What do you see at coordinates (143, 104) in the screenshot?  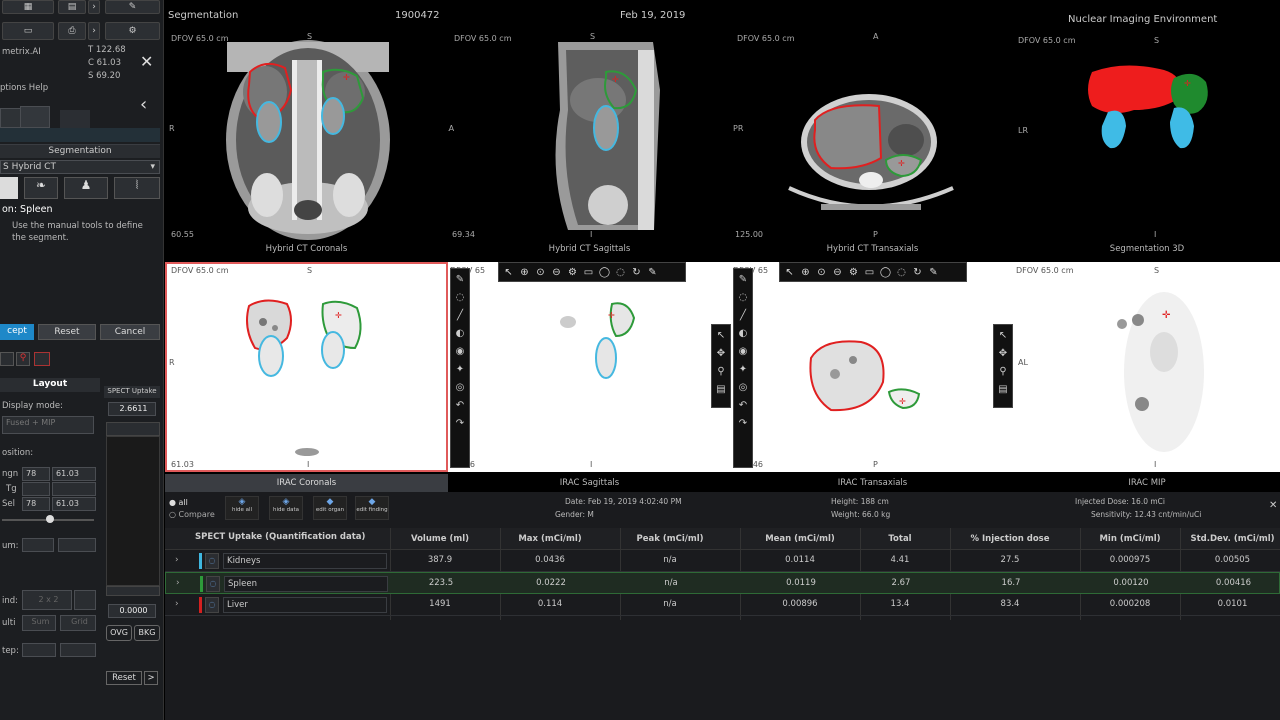 I see `collapse-chevron-icon: ‹` at bounding box center [143, 104].